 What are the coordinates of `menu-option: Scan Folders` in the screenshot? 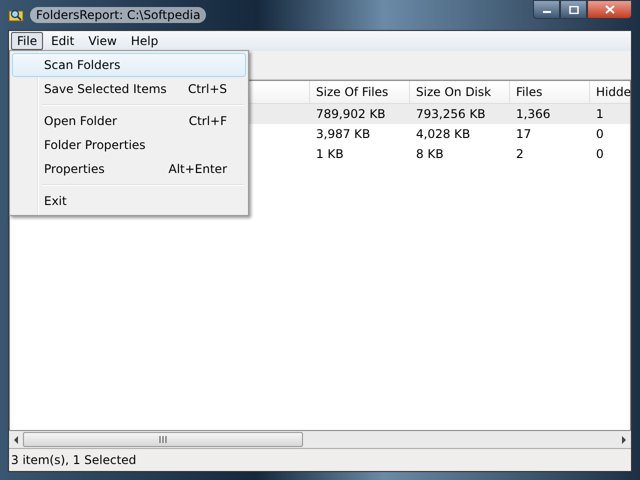 It's located at (129, 65).